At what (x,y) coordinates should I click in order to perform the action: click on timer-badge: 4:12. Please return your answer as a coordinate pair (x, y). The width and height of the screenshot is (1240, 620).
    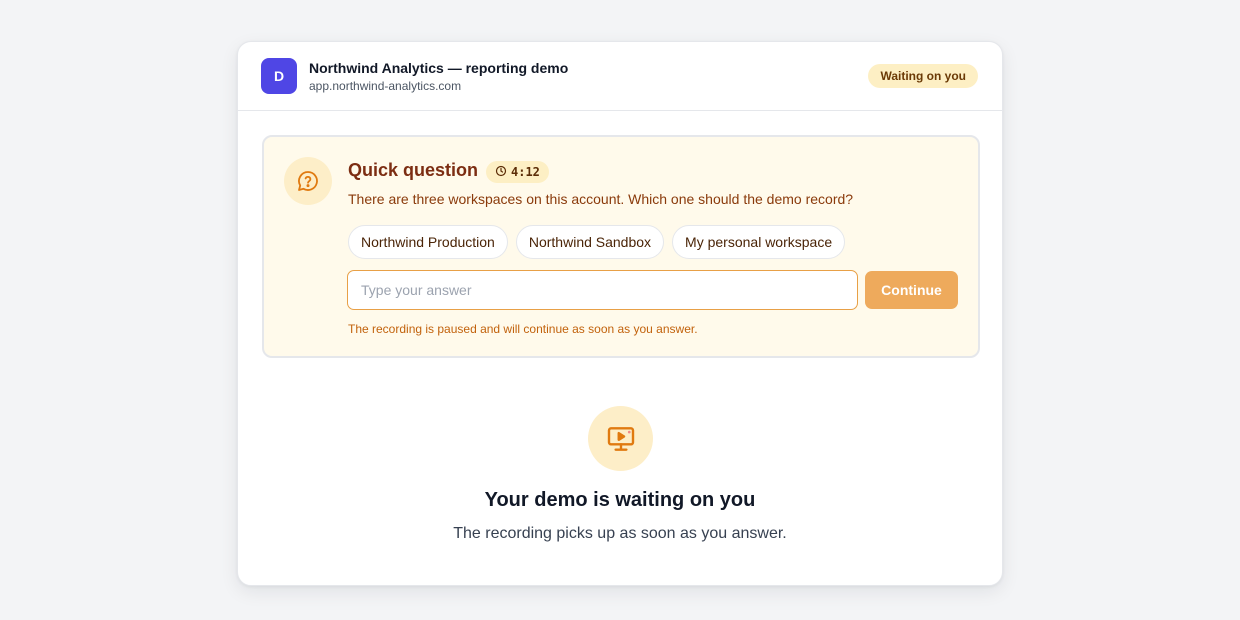
    Looking at the image, I should click on (517, 172).